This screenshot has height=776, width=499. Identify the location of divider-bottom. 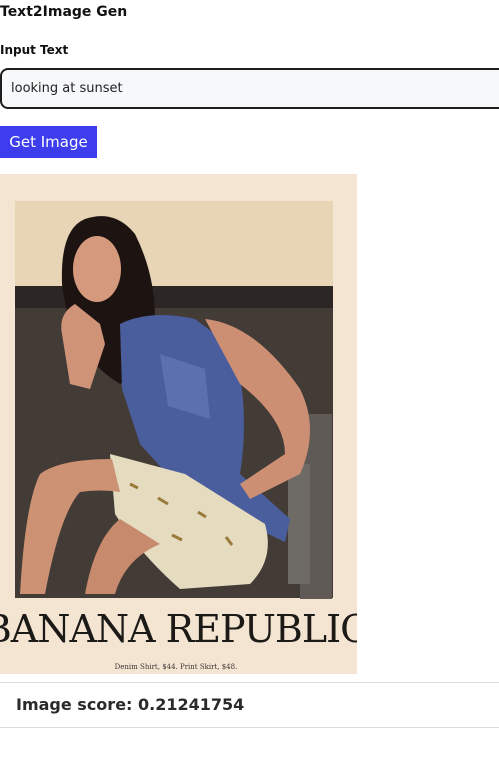
(249, 727).